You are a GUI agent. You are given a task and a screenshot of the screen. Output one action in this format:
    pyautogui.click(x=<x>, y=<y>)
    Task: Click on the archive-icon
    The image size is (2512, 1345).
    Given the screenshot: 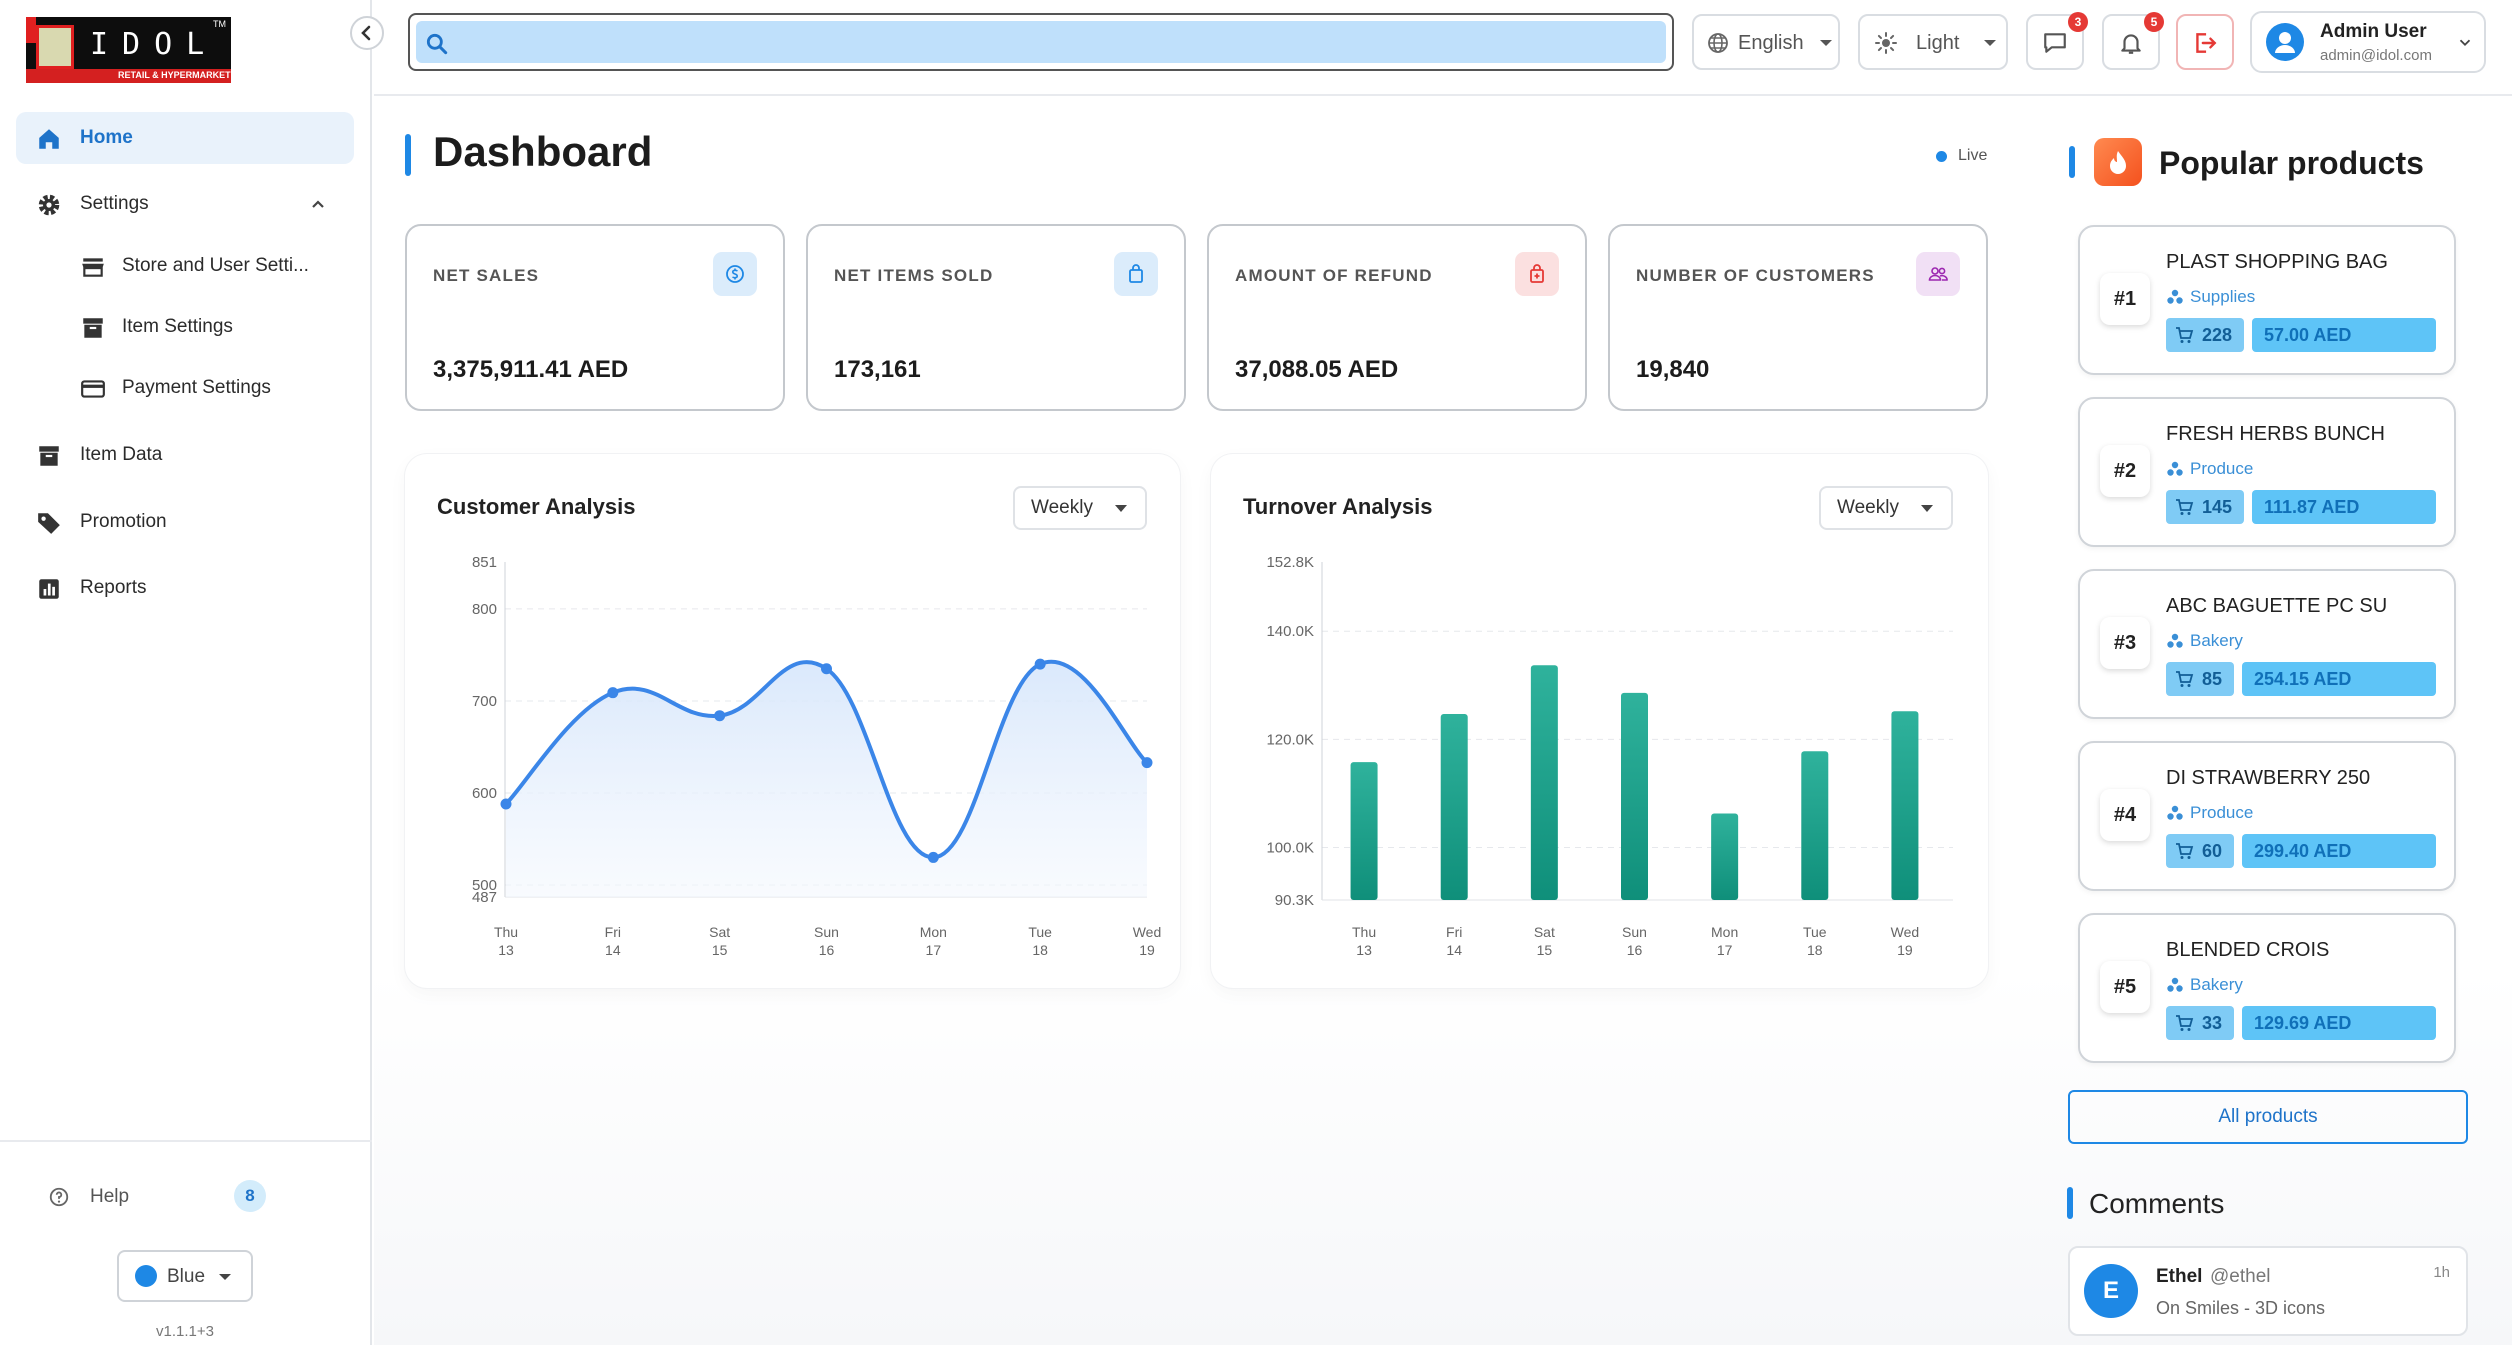 What is the action you would take?
    pyautogui.click(x=93, y=328)
    